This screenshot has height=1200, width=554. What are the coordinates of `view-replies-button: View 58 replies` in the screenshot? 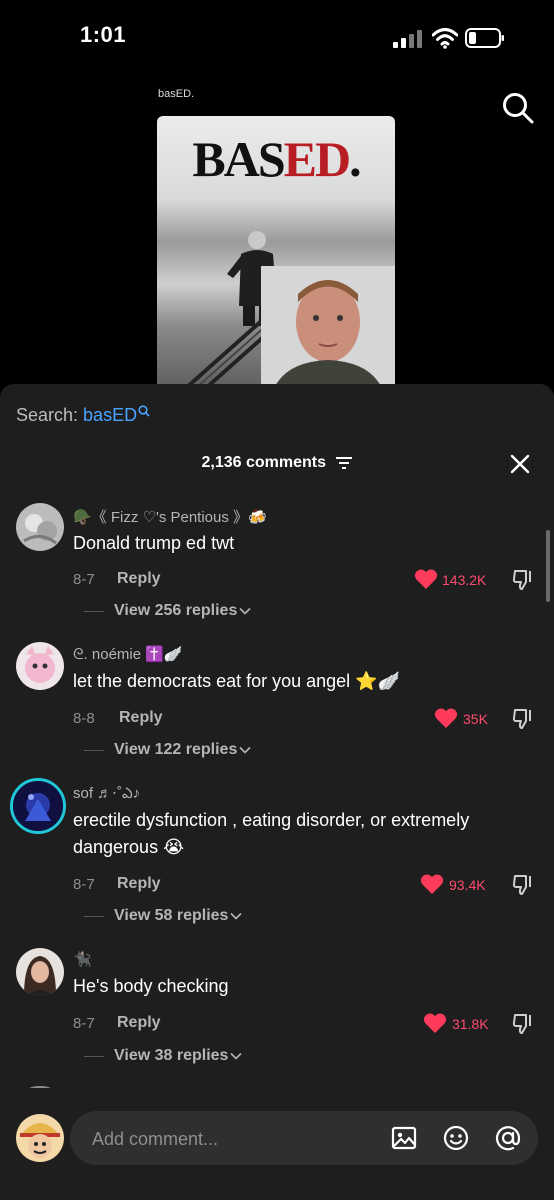 It's located at (178, 916).